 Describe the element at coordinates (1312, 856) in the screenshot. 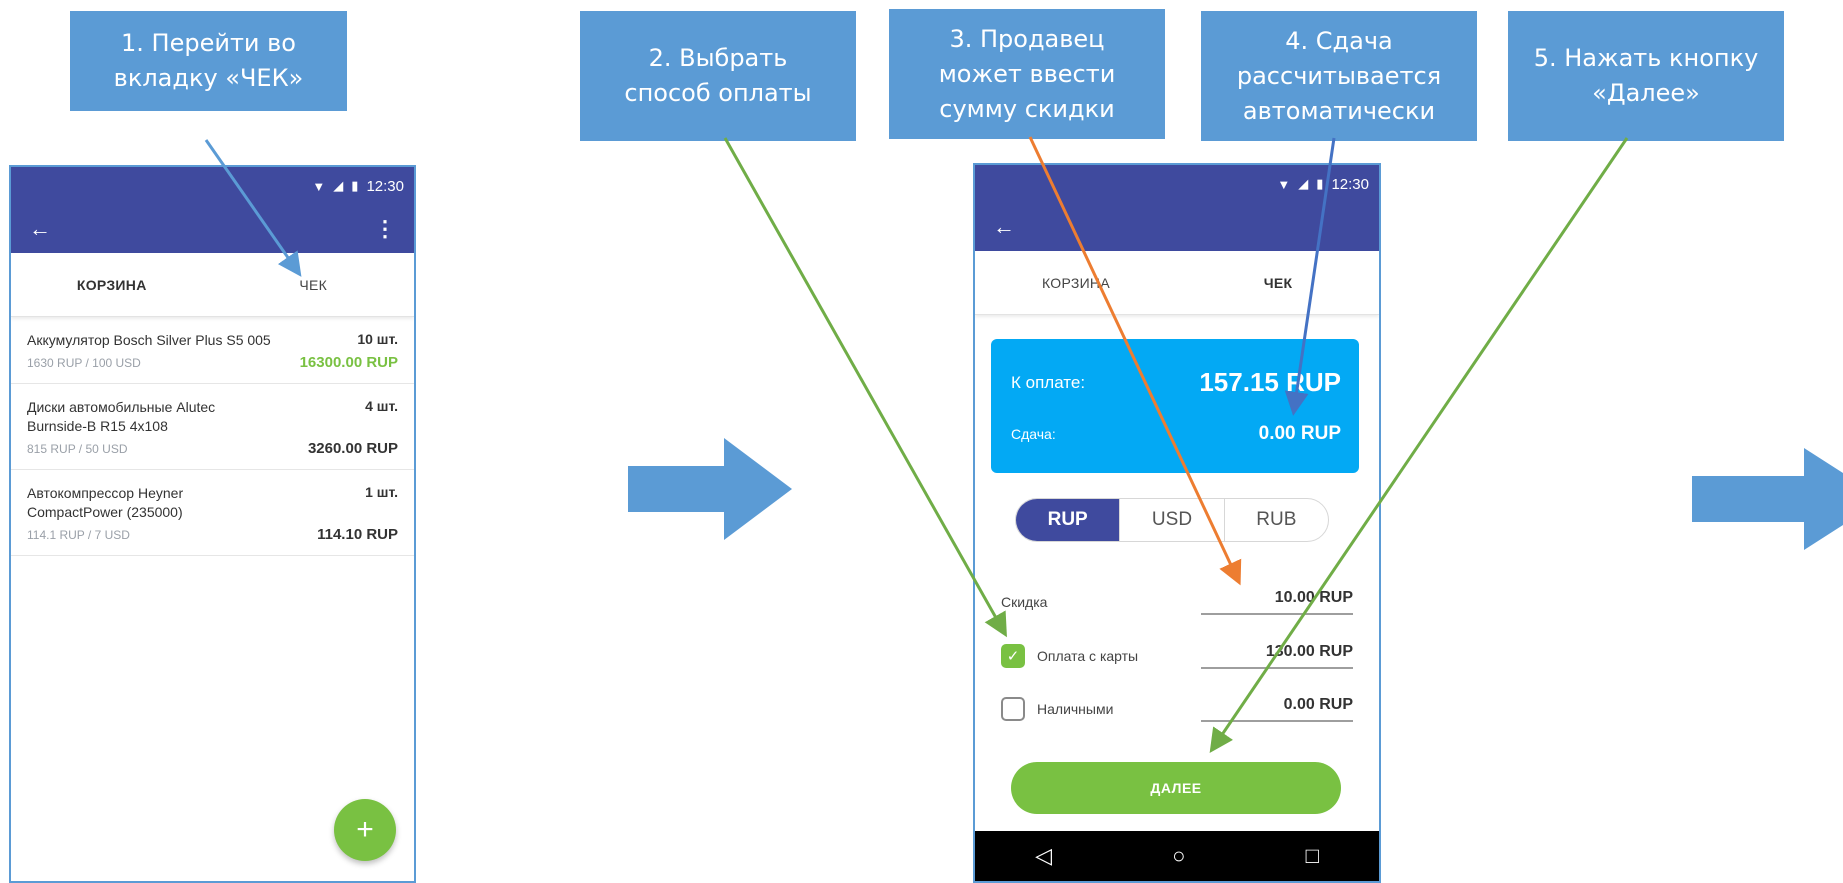

I see `square-recent-icon: □` at that location.